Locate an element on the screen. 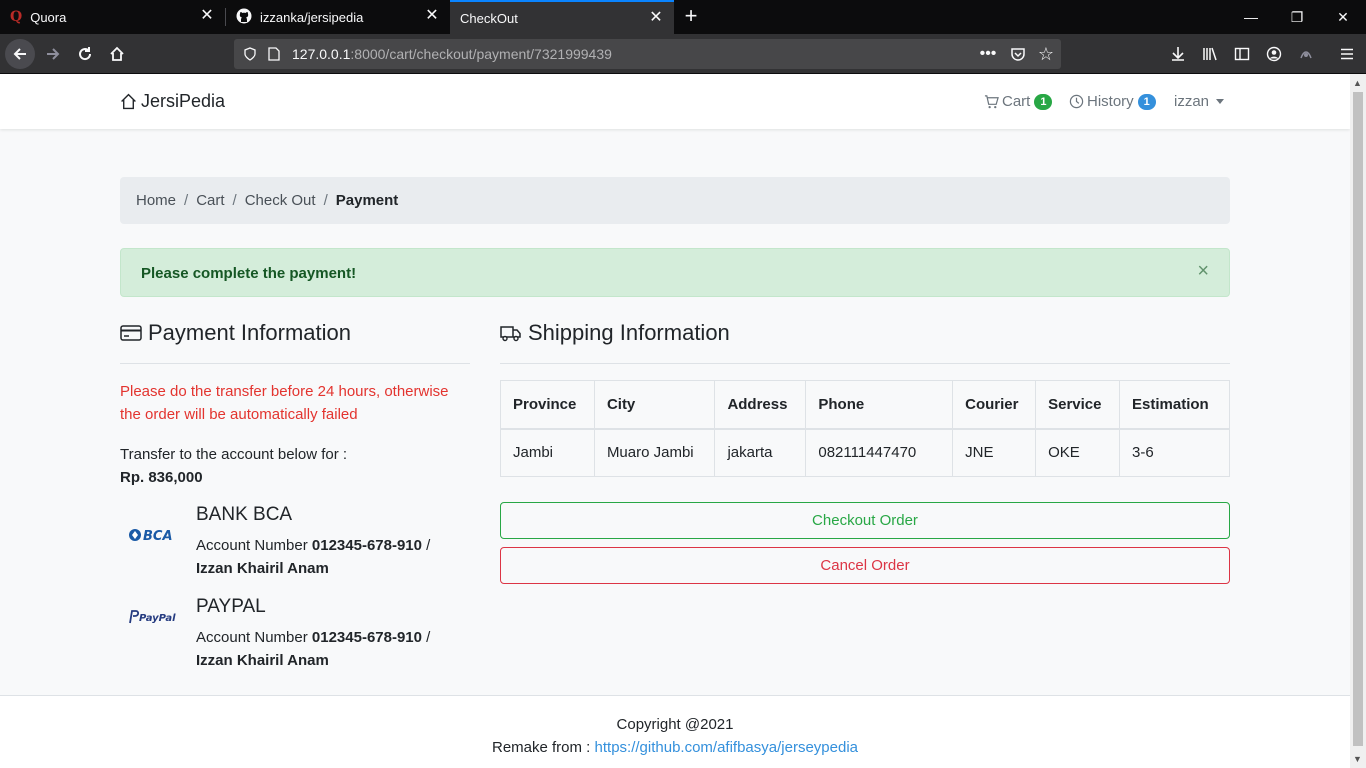 The height and width of the screenshot is (768, 1366). back-button is located at coordinates (20, 54).